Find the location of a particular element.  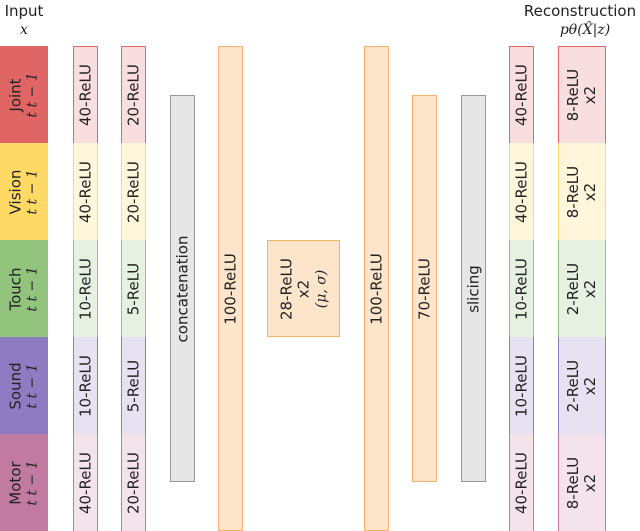

concatenation-label: concatenation is located at coordinates (181, 288).